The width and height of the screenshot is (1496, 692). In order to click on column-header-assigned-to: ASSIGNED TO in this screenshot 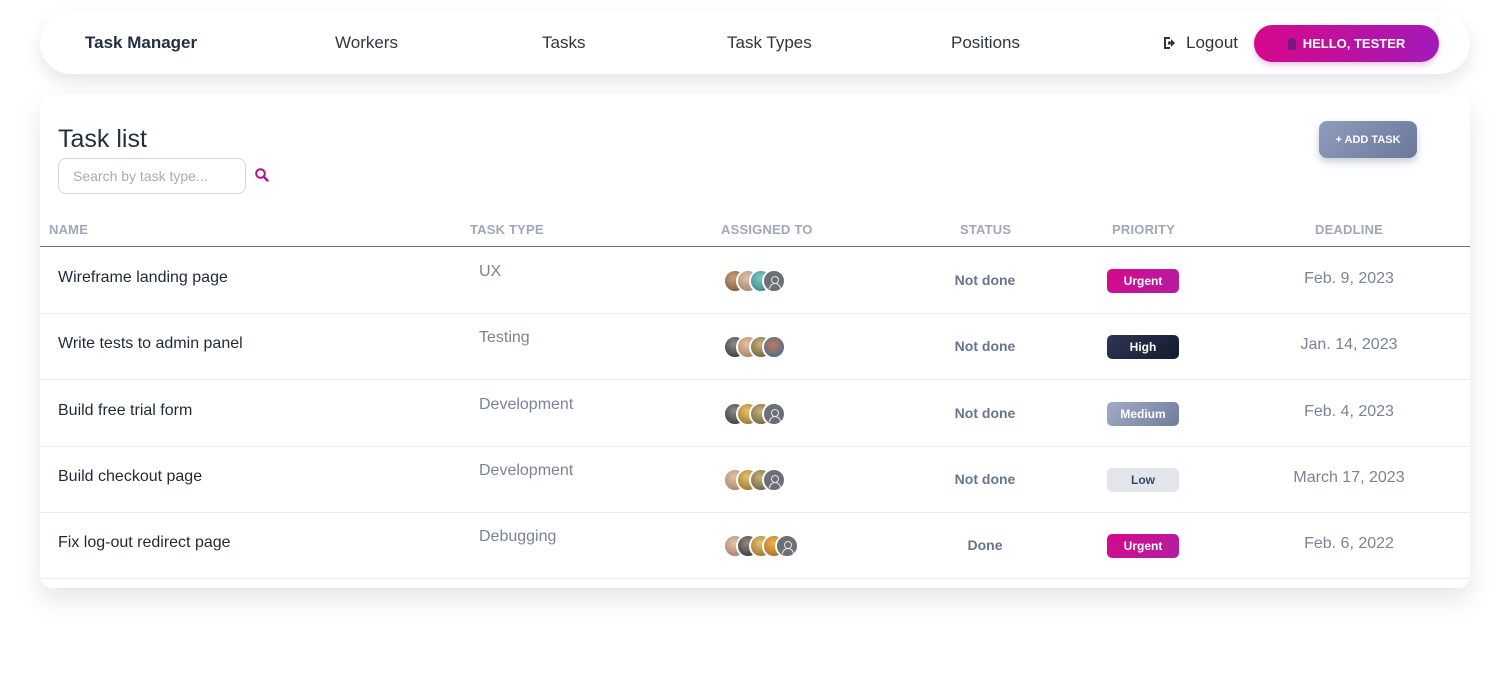, I will do `click(767, 229)`.